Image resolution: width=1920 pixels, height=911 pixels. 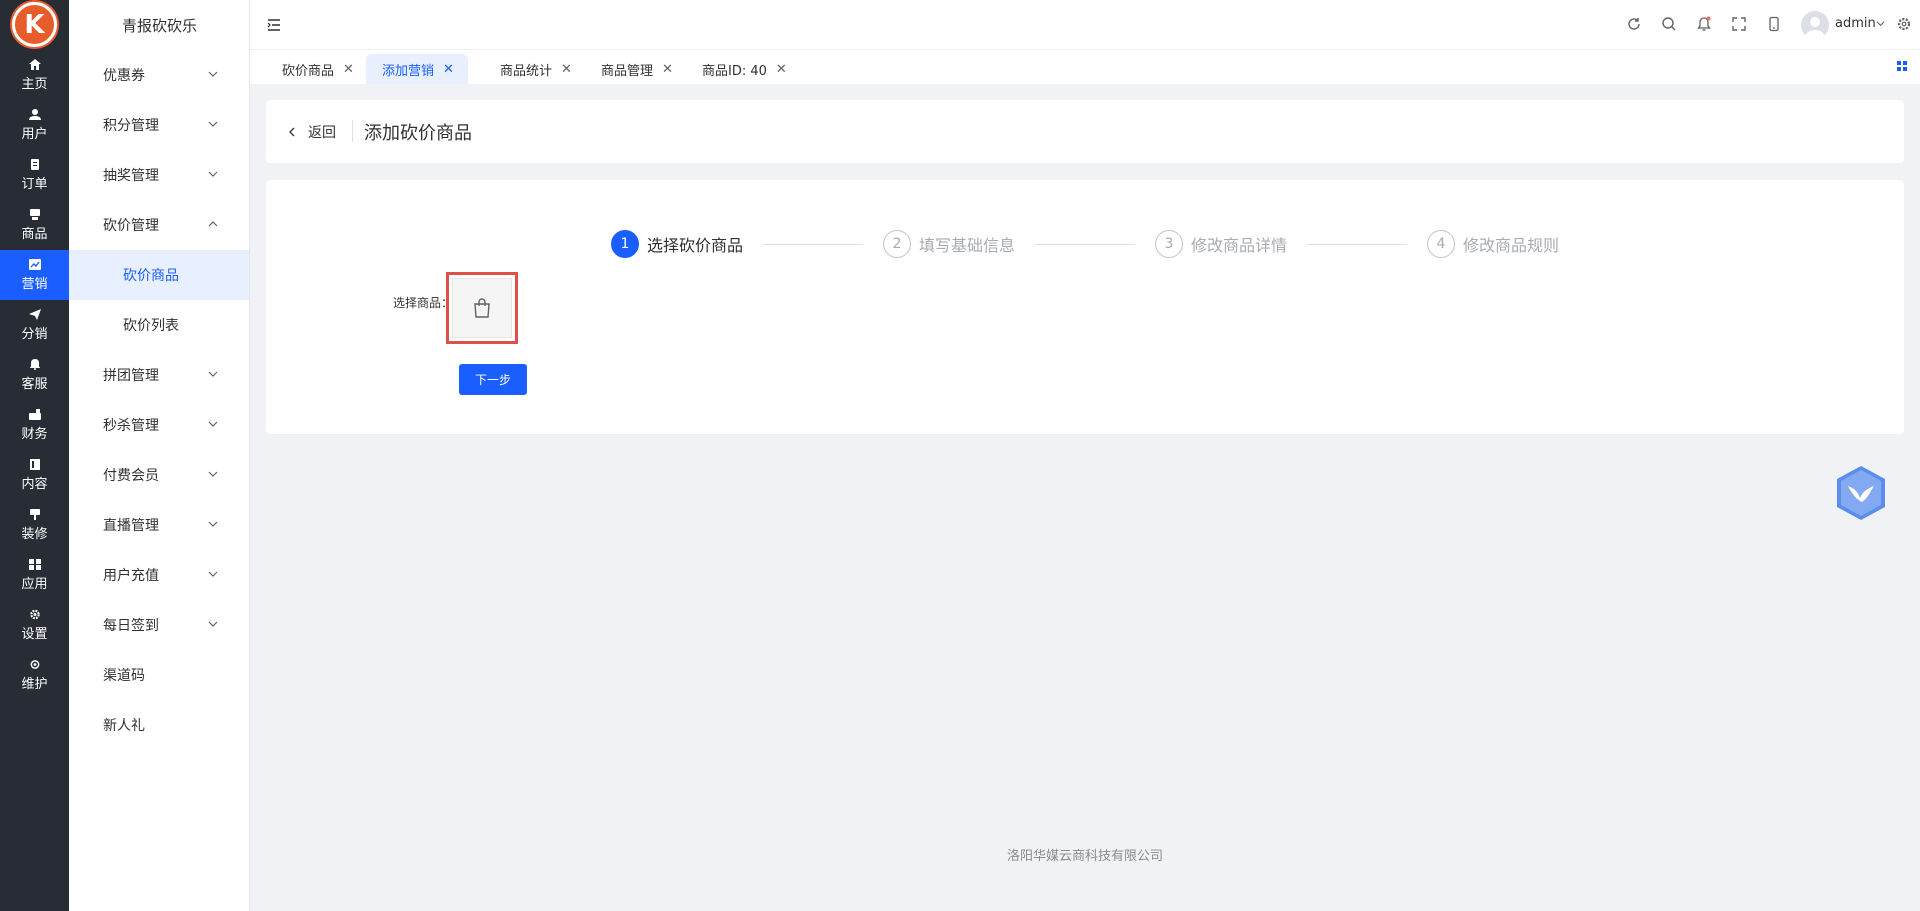 I want to click on rail-item-decorate: 装修, so click(x=34, y=525).